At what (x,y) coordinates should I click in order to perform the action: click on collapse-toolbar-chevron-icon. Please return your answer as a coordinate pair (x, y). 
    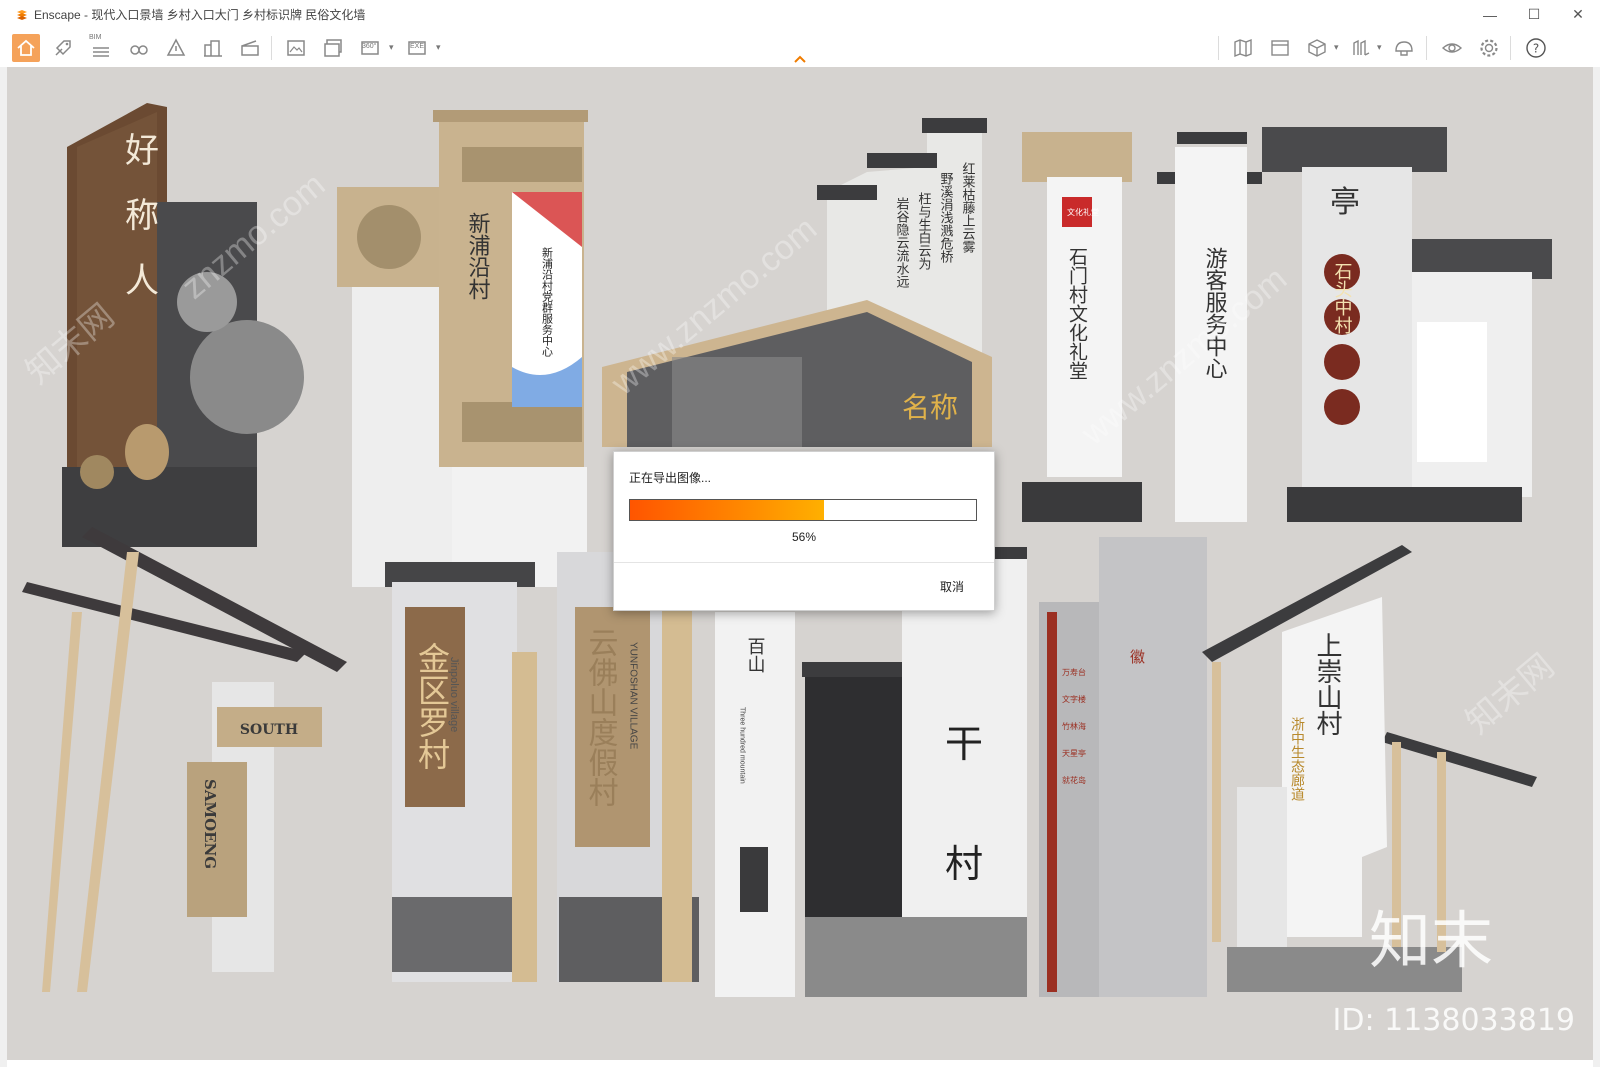
    Looking at the image, I should click on (800, 59).